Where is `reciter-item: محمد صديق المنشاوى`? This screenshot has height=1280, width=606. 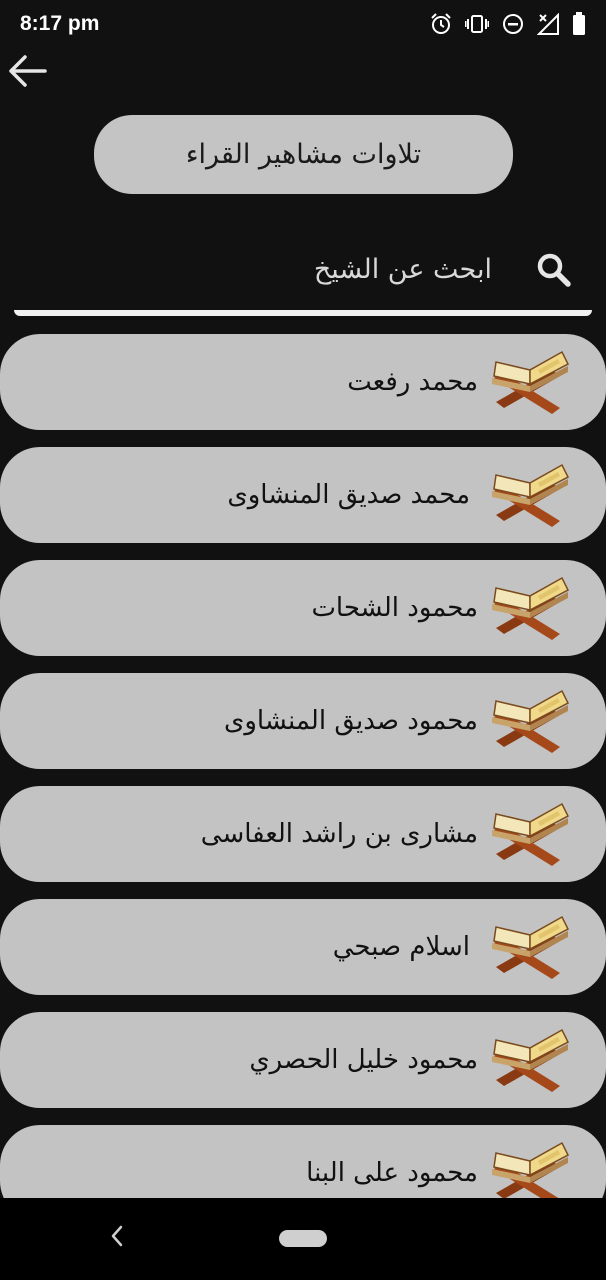
reciter-item: محمد صديق المنشاوى is located at coordinates (303, 495).